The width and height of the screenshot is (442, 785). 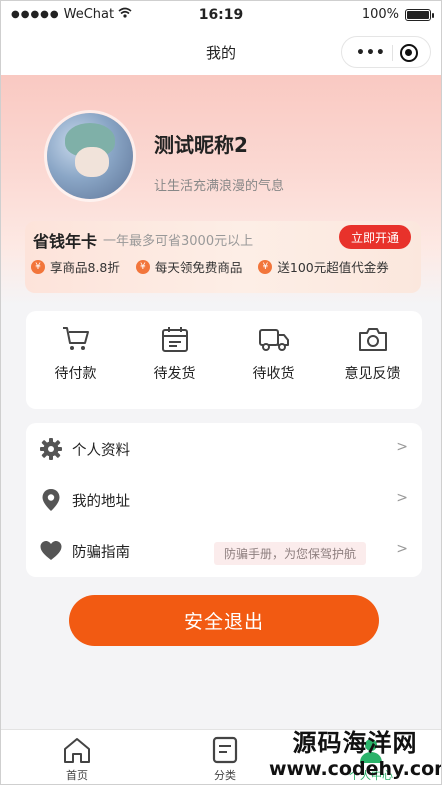 I want to click on order-label: 意见反馈, so click(x=372, y=374).